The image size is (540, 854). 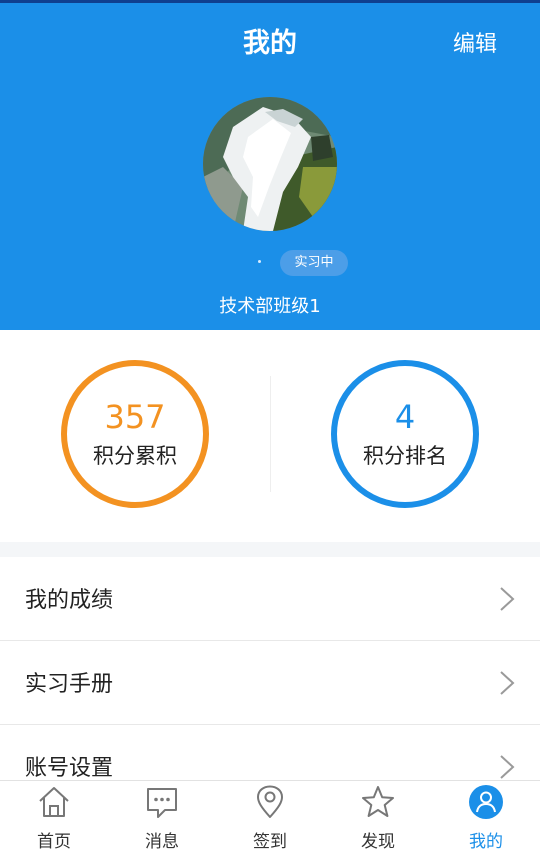 What do you see at coordinates (378, 801) in the screenshot?
I see `star-icon` at bounding box center [378, 801].